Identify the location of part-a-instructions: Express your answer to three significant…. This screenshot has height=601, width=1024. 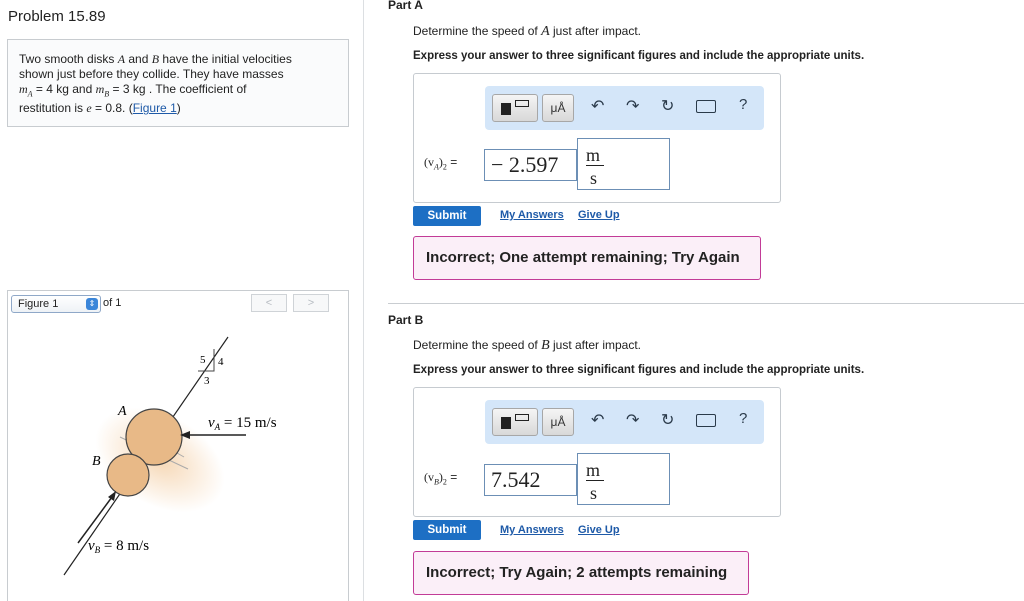
(639, 56).